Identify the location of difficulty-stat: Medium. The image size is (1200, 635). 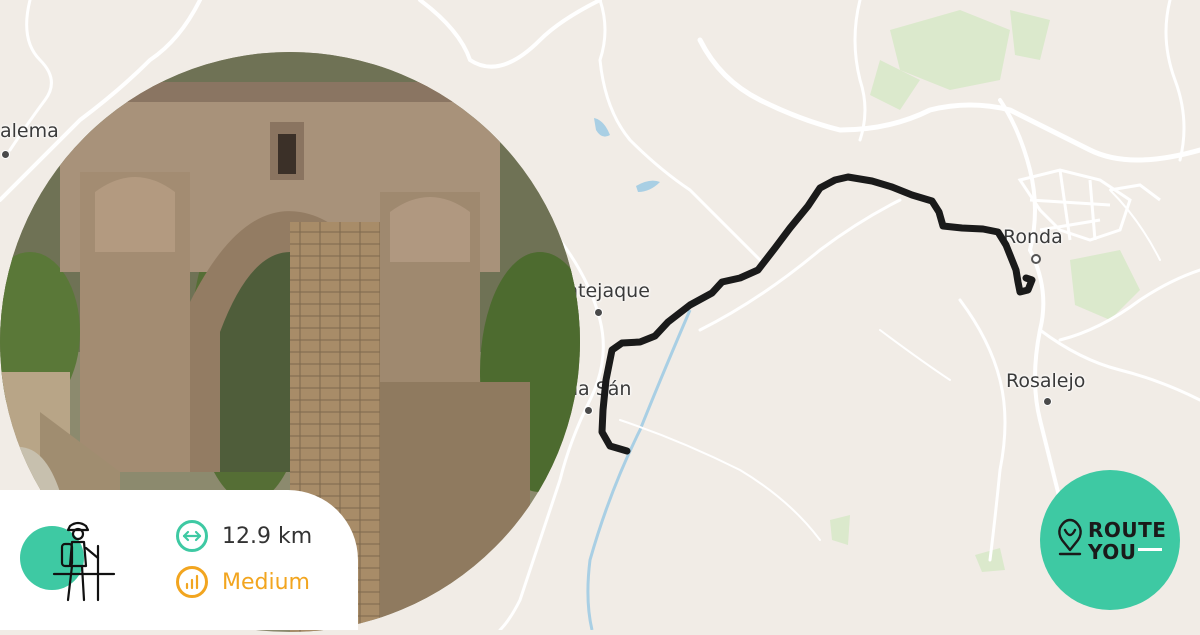
(243, 582).